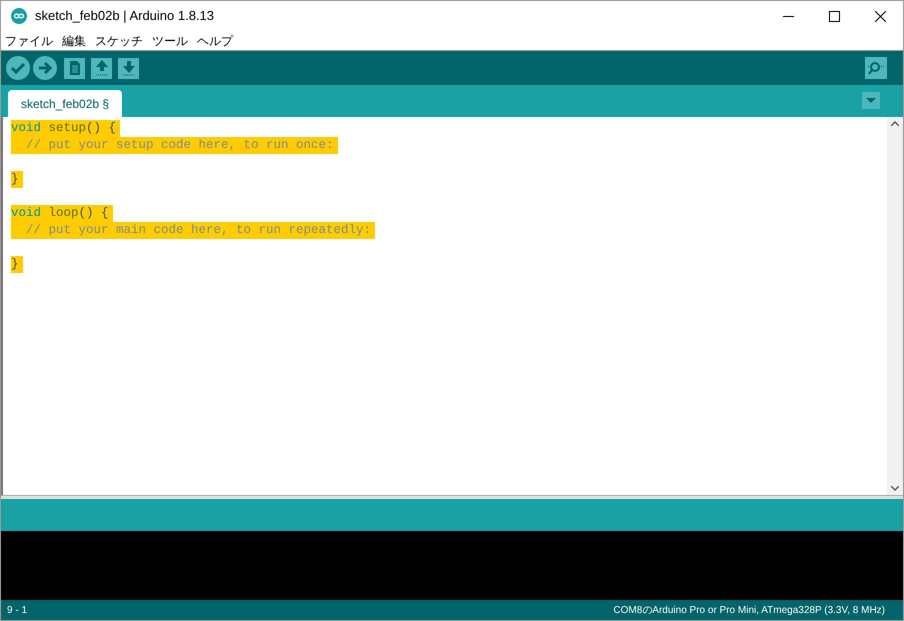 This screenshot has width=904, height=621. Describe the element at coordinates (128, 68) in the screenshot. I see `save-button` at that location.